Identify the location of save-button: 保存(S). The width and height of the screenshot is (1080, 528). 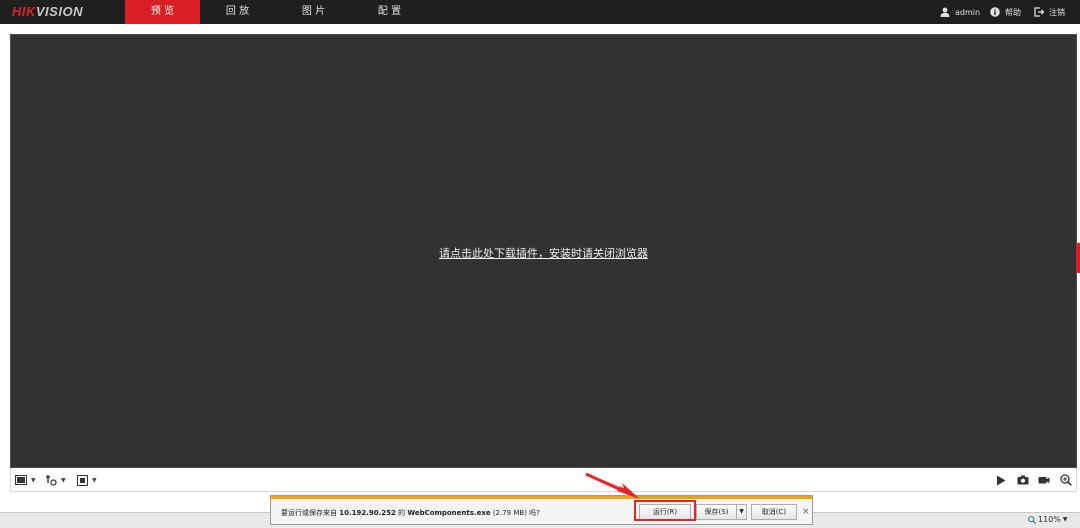
(716, 512).